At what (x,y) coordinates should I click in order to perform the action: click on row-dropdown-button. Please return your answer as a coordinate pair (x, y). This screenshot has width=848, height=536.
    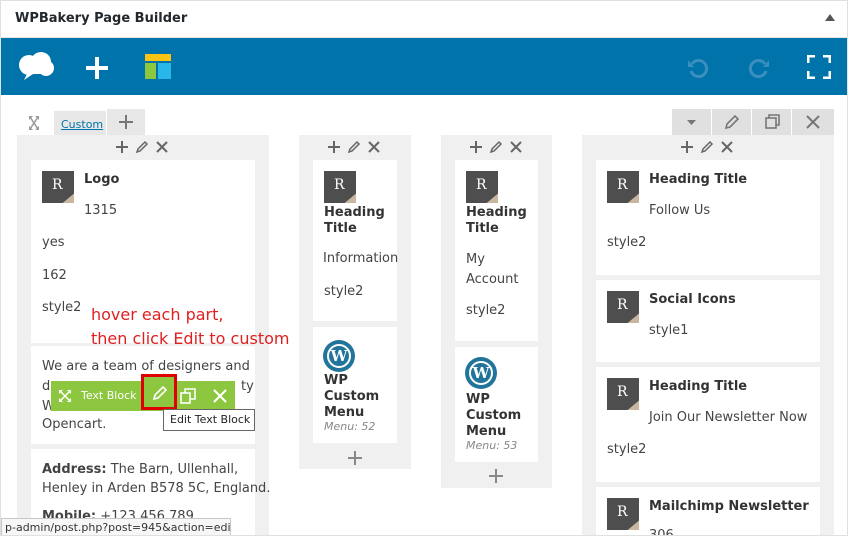
    Looking at the image, I should click on (691, 122).